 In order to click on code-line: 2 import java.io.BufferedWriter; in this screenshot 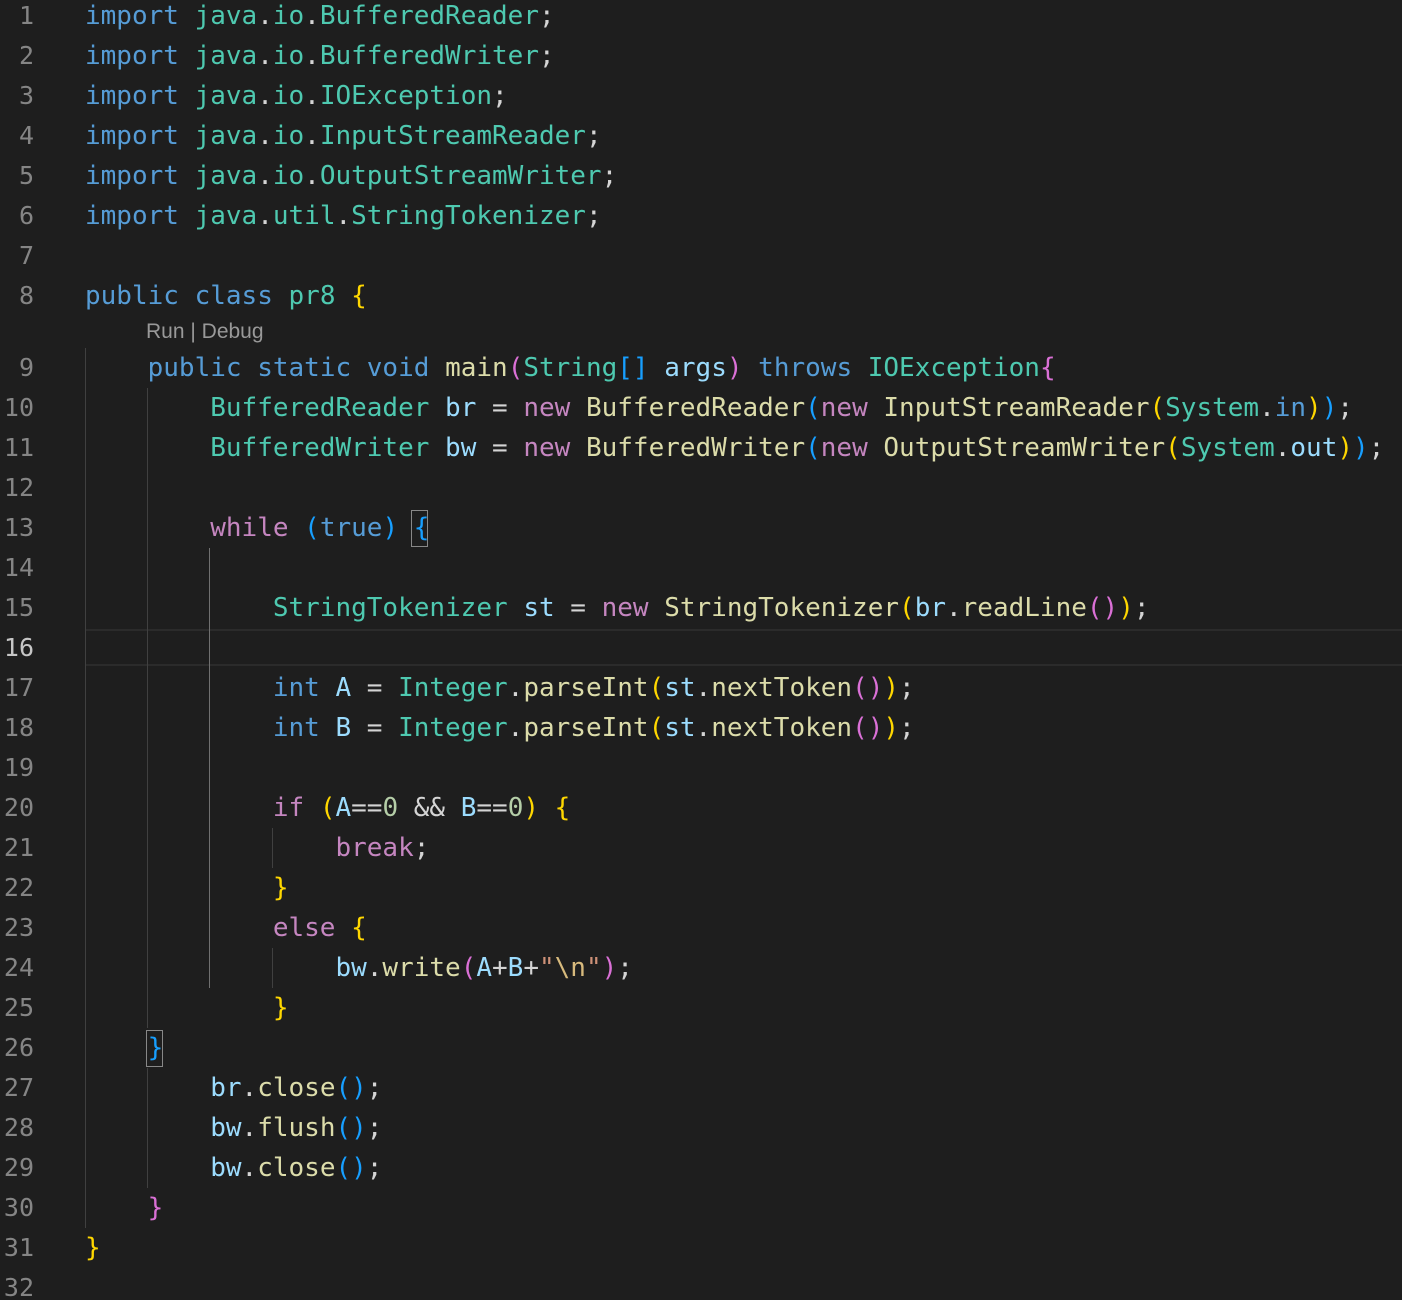, I will do `click(701, 56)`.